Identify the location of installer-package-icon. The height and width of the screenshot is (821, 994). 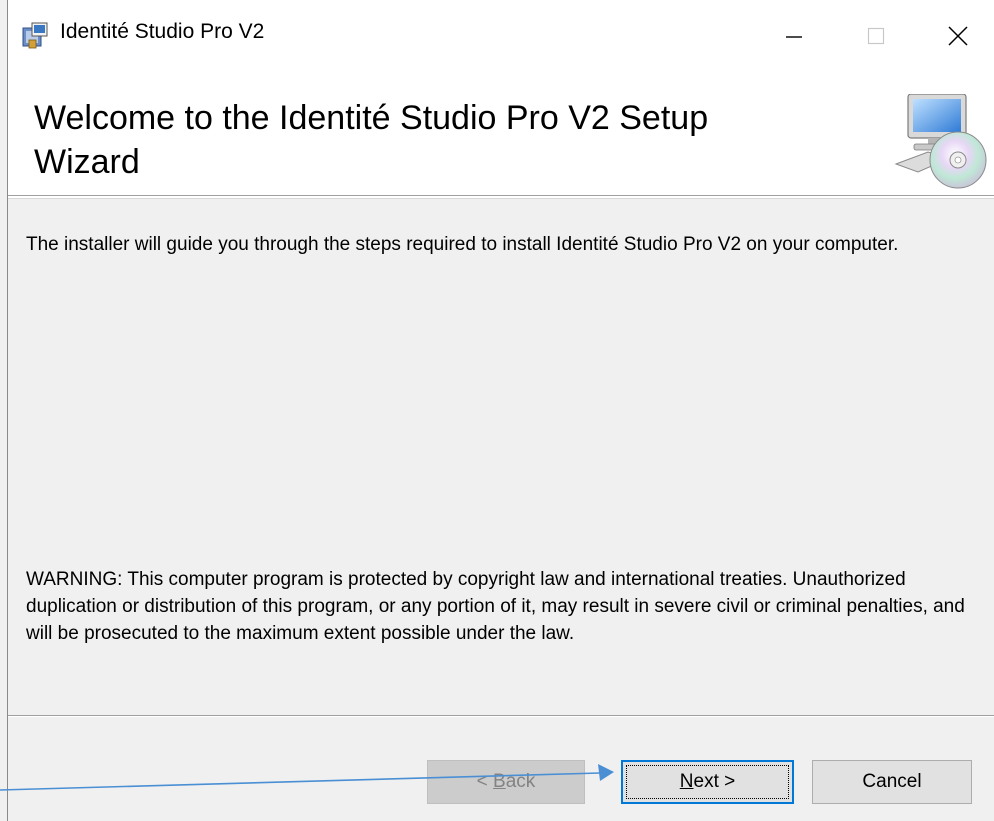
(35, 35).